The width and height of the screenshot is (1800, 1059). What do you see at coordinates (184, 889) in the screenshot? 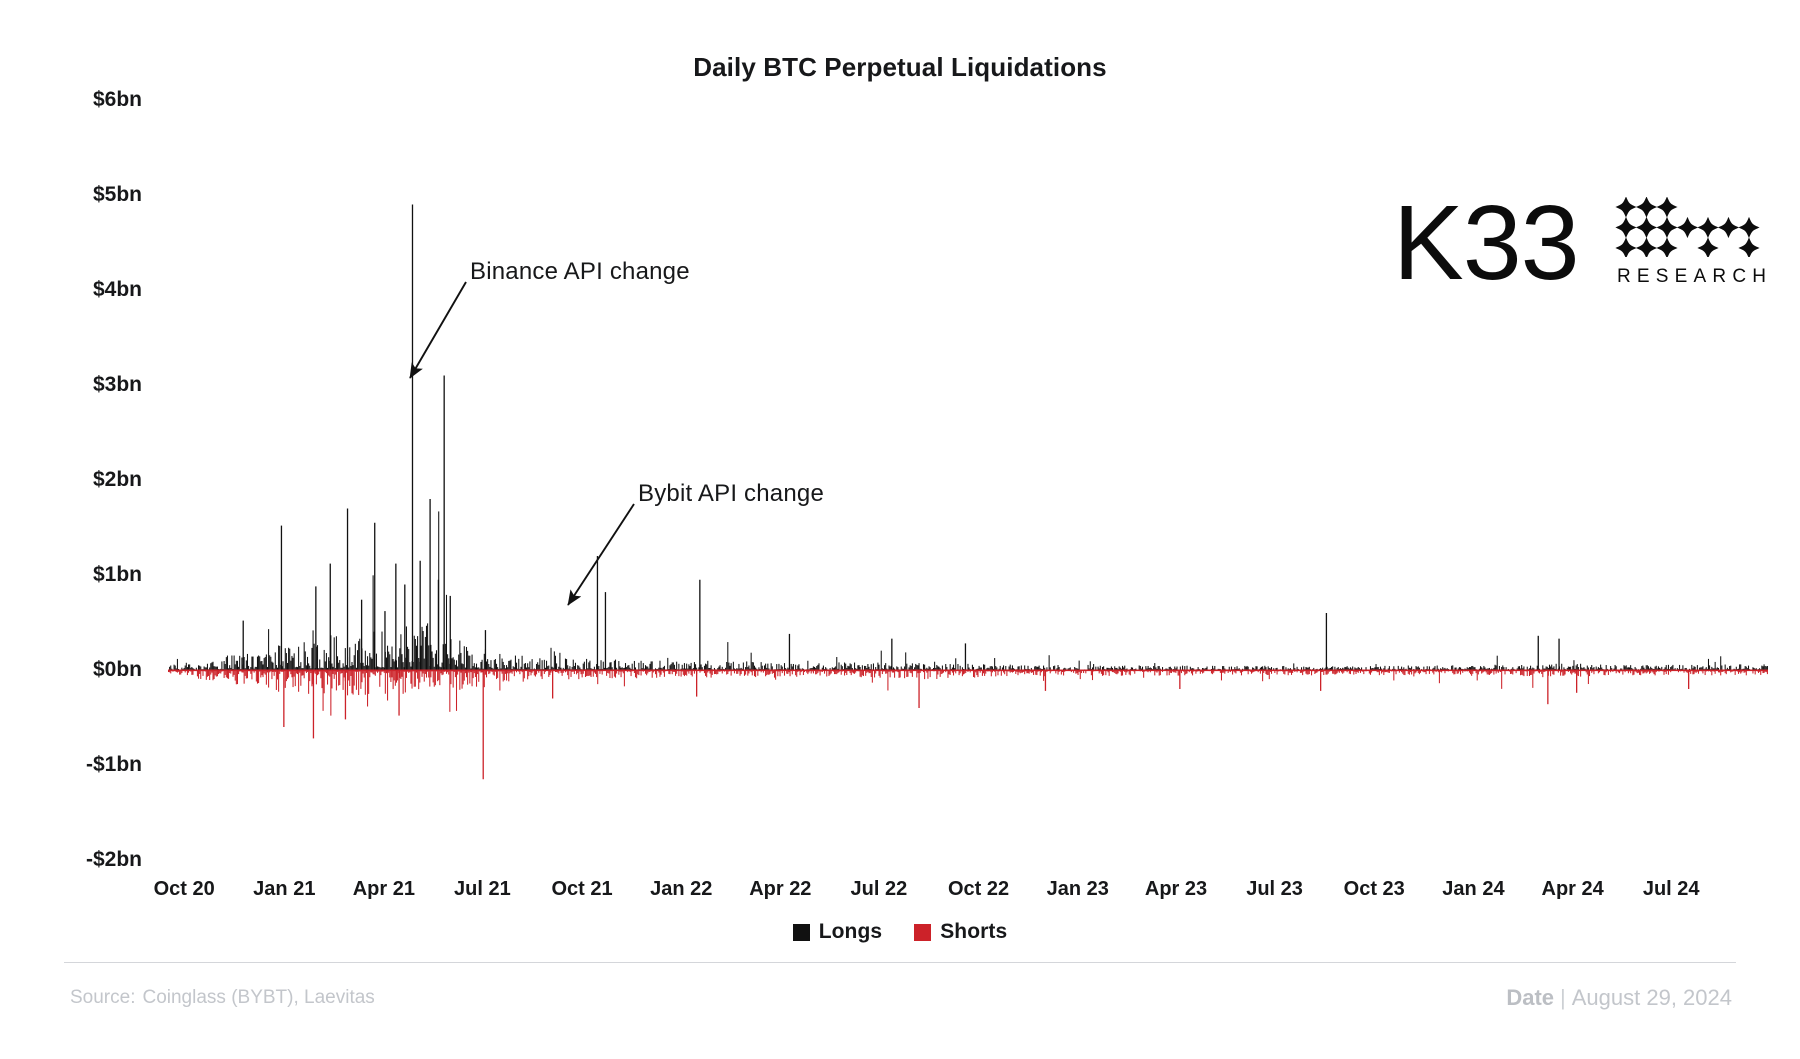
I see `x-axis-tick-label: Oct 20` at bounding box center [184, 889].